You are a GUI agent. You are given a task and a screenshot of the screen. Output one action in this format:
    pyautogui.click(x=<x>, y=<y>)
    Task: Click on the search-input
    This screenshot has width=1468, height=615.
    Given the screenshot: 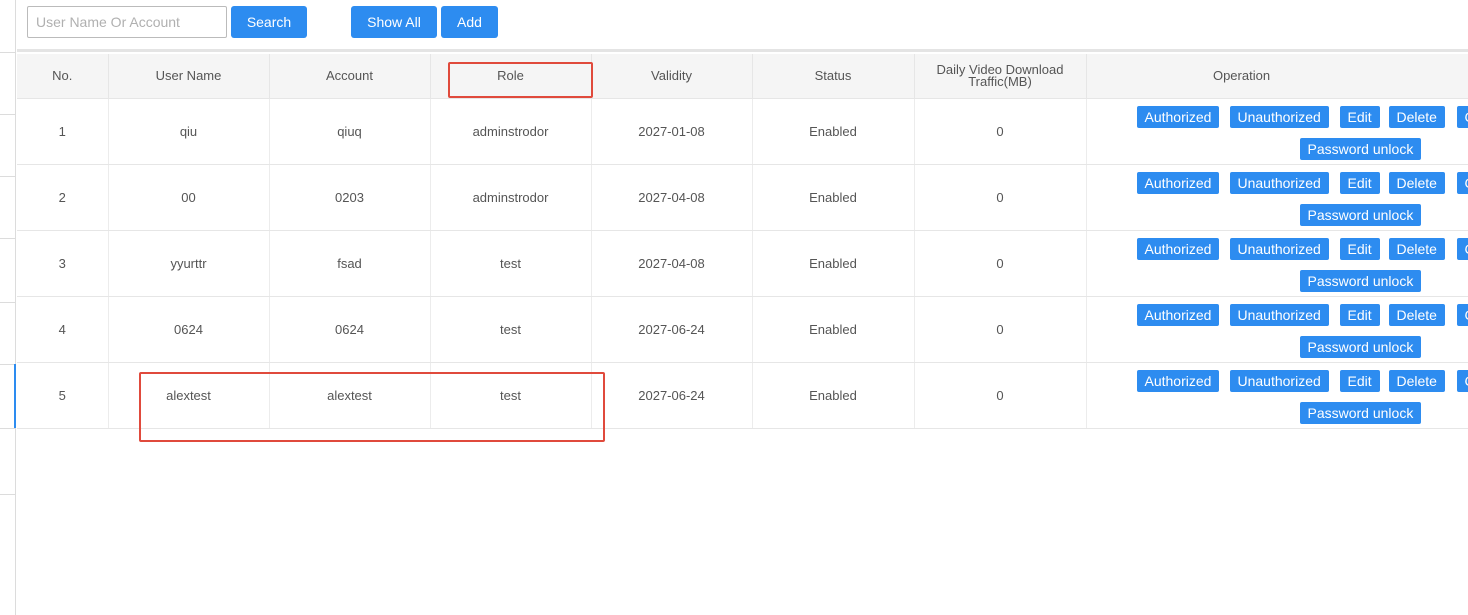 What is the action you would take?
    pyautogui.click(x=127, y=22)
    